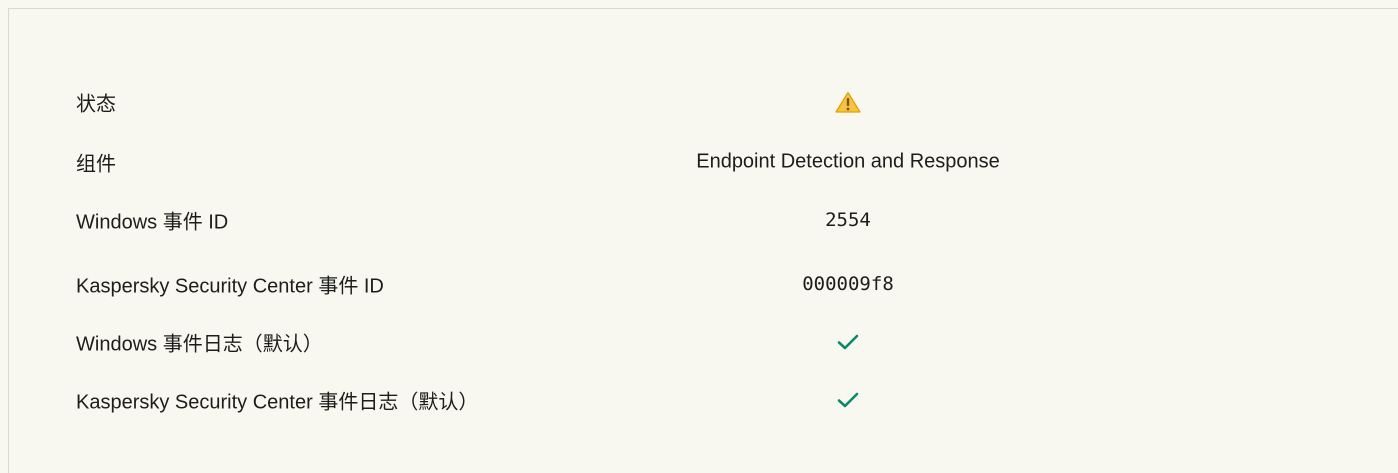  Describe the element at coordinates (848, 220) in the screenshot. I see `windows-event-id-value: 2554` at that location.